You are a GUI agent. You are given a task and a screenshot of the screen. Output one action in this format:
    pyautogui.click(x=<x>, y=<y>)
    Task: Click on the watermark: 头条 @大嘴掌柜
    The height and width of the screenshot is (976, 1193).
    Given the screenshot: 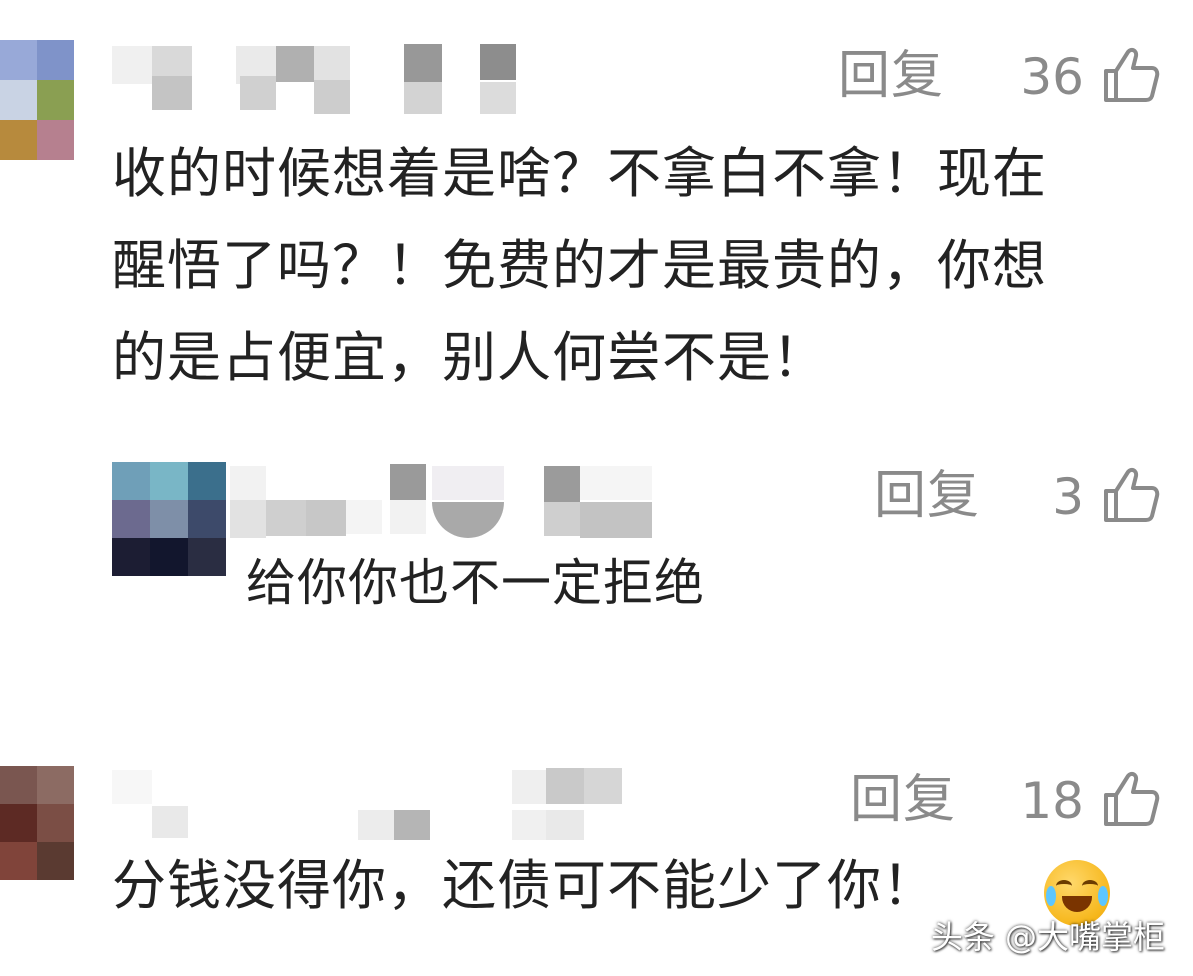 What is the action you would take?
    pyautogui.click(x=1047, y=937)
    